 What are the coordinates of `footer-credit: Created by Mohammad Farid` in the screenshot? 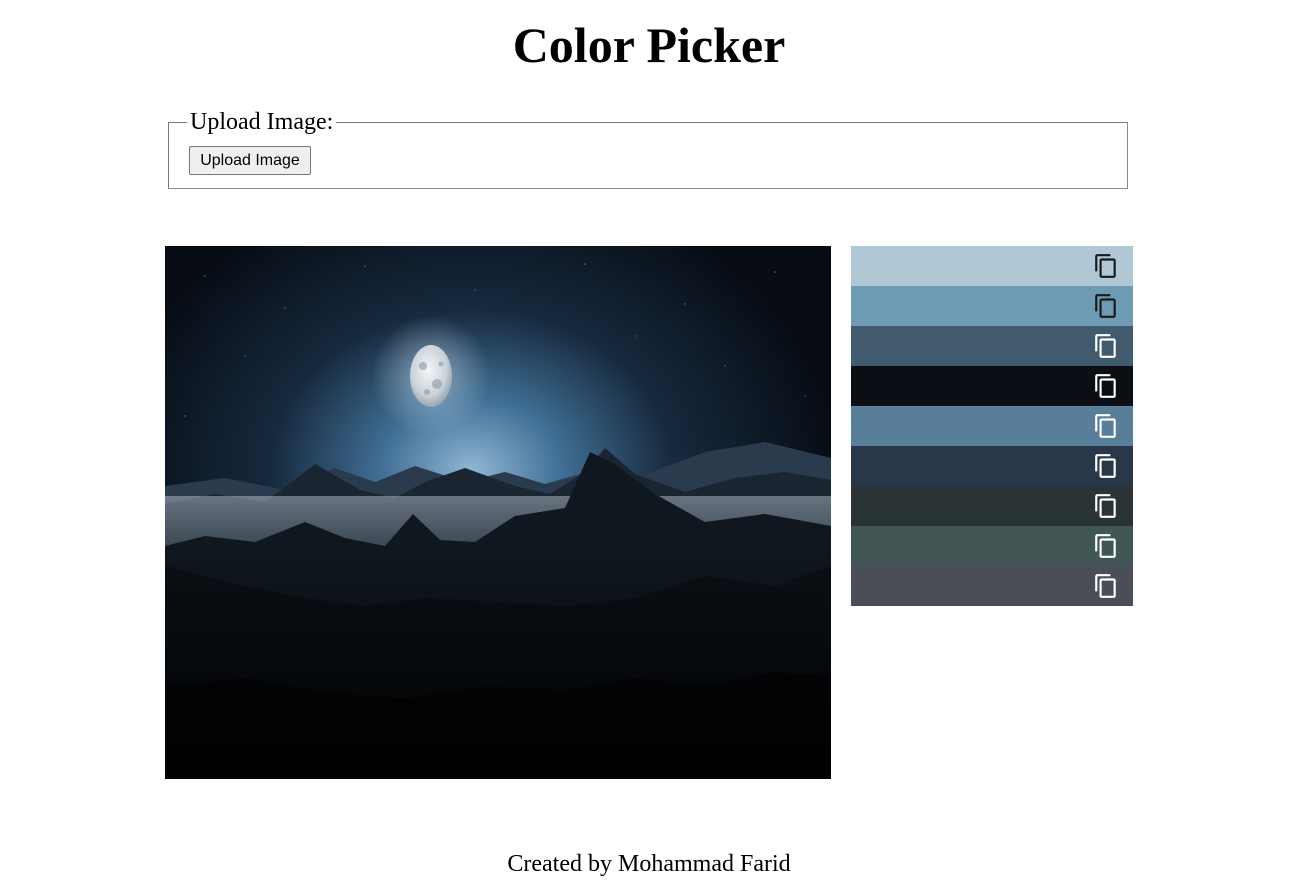 It's located at (649, 864).